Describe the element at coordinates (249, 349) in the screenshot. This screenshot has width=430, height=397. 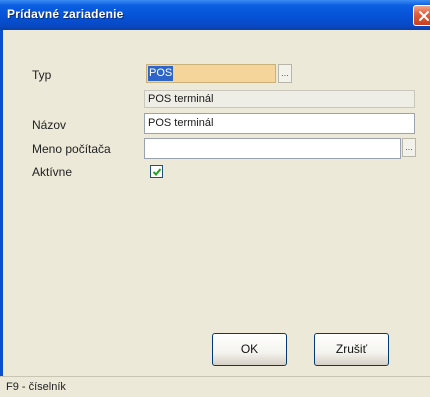
I see `ok-button: OK` at that location.